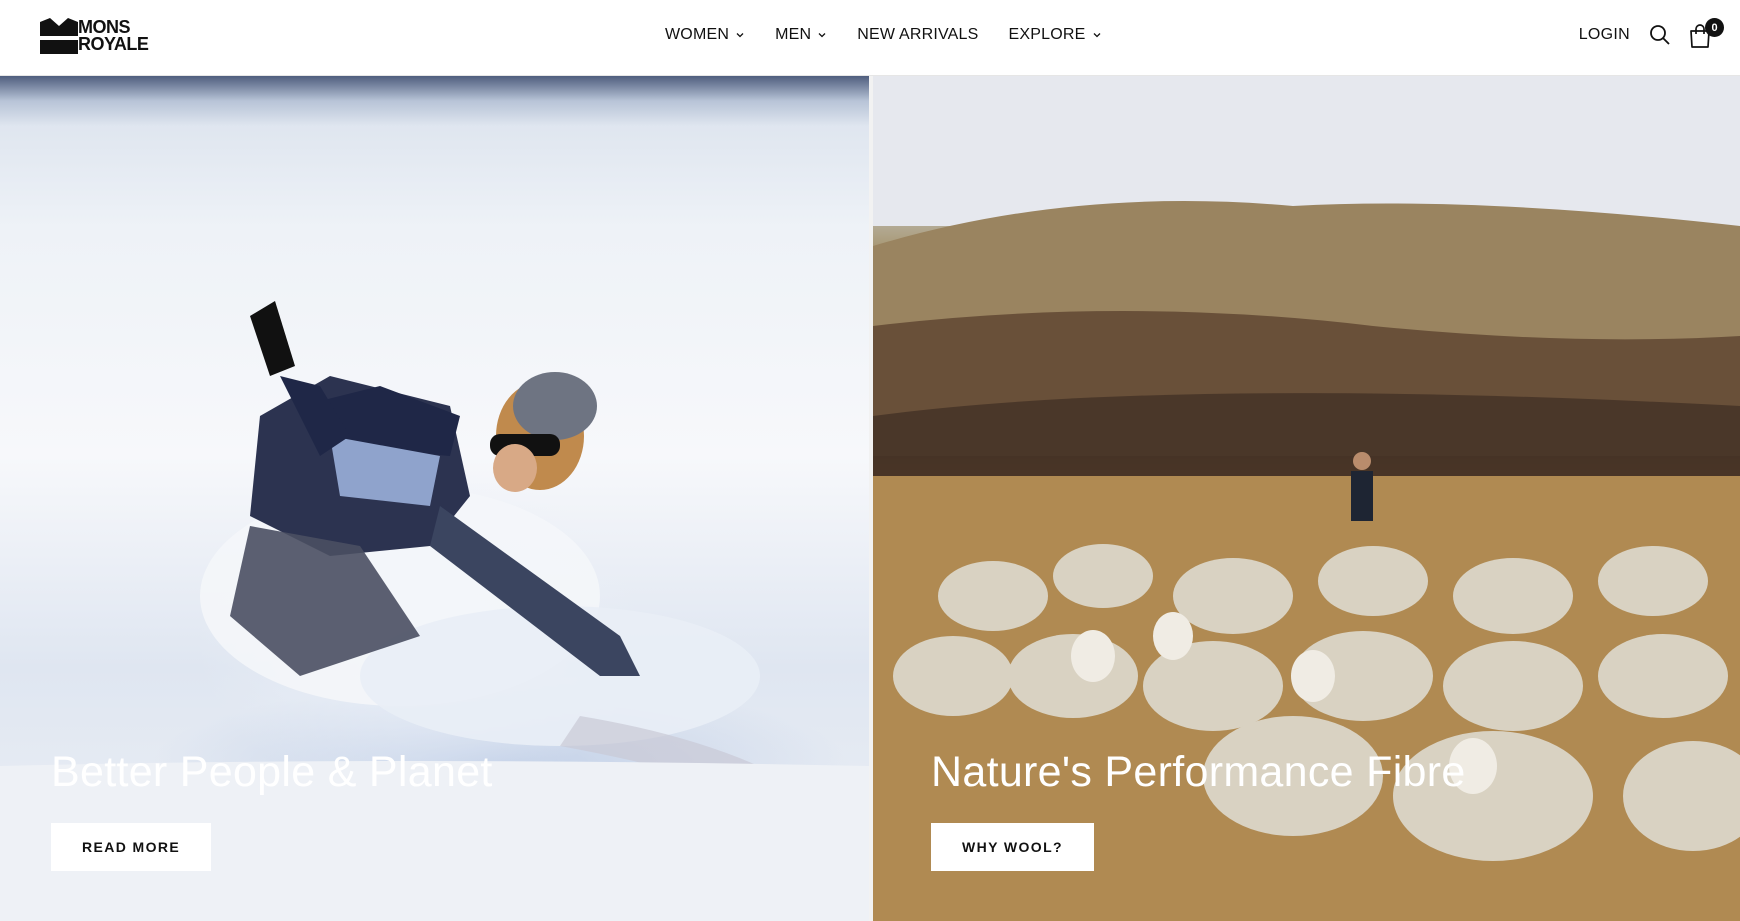  I want to click on why-wool-button: WHY WOOL?, so click(1012, 847).